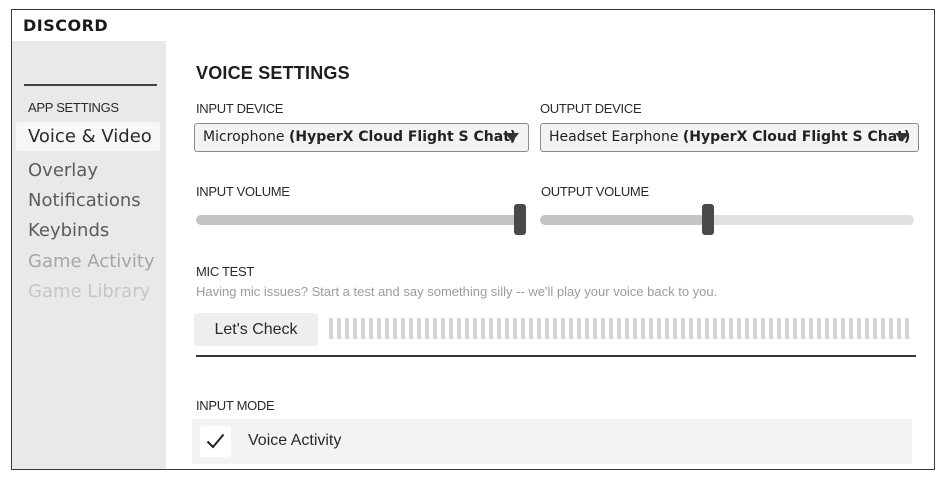 This screenshot has height=483, width=947. What do you see at coordinates (240, 108) in the screenshot?
I see `input-device-label: INPUT DEVICE` at bounding box center [240, 108].